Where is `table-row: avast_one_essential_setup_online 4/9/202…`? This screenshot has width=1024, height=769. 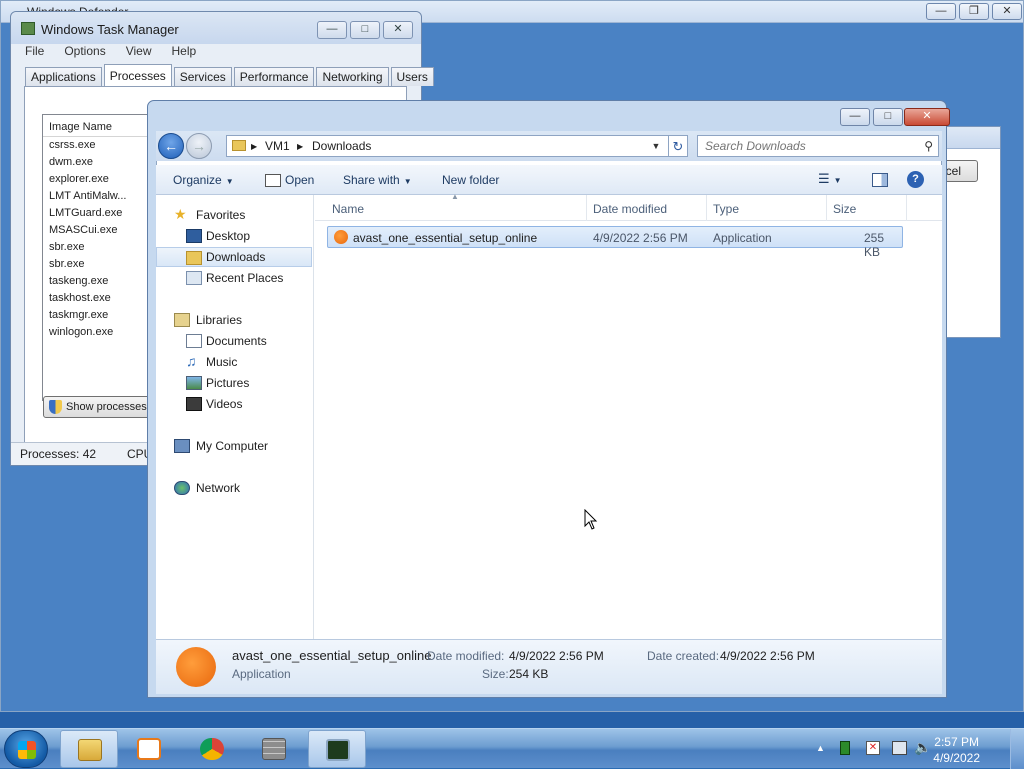 table-row: avast_one_essential_setup_online 4/9/202… is located at coordinates (615, 242).